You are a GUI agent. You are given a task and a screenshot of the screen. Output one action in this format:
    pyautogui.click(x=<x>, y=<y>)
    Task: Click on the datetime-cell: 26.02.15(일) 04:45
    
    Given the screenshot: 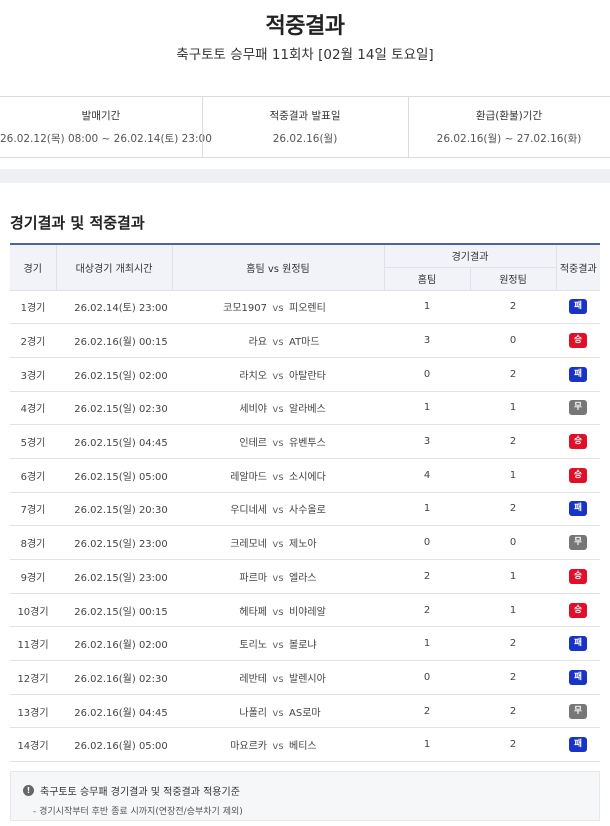 What is the action you would take?
    pyautogui.click(x=114, y=441)
    